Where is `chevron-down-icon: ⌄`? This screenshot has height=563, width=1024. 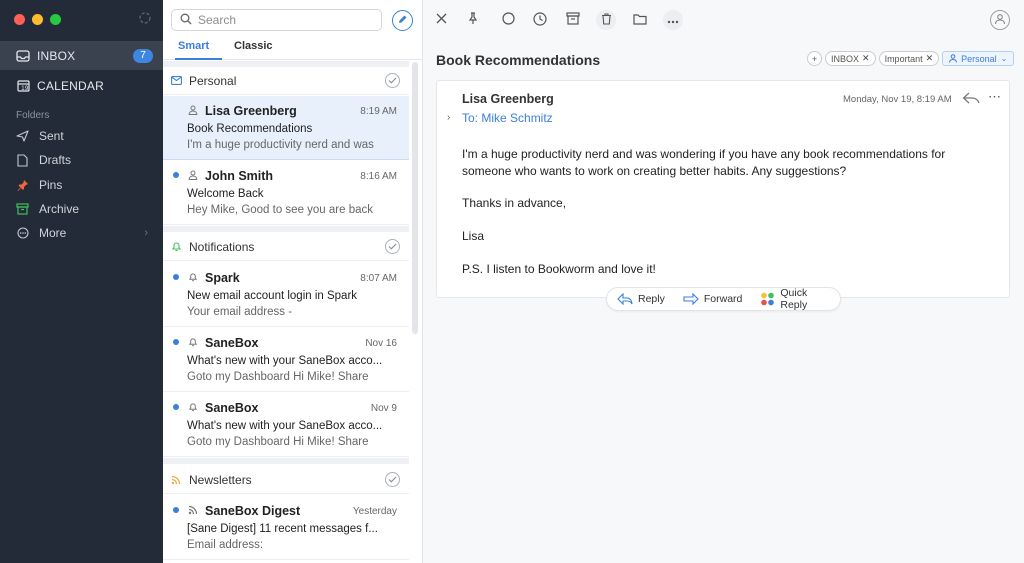
chevron-down-icon: ⌄ is located at coordinates (1004, 58).